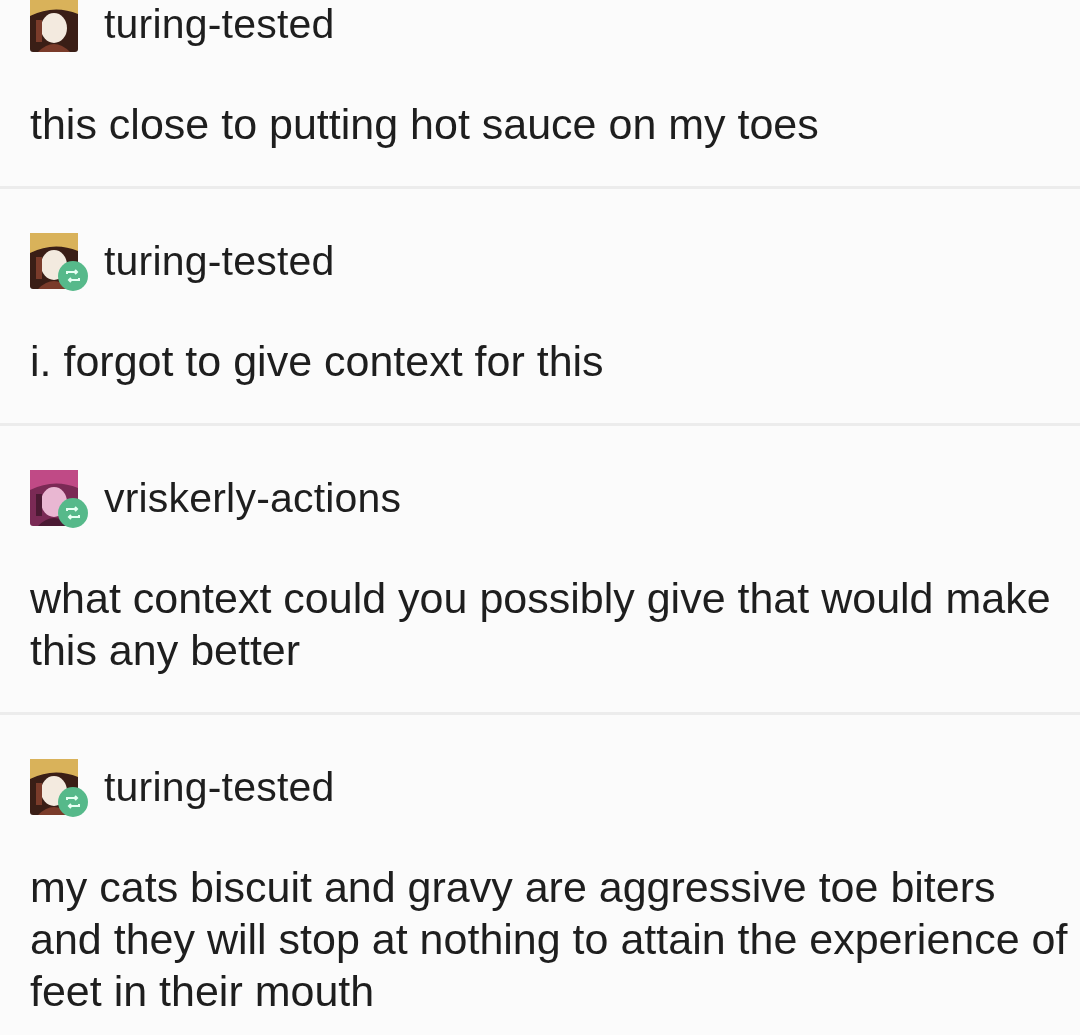 This screenshot has width=1080, height=1035. I want to click on post-text: what context could you possibly give that would make this any better, so click(541, 624).